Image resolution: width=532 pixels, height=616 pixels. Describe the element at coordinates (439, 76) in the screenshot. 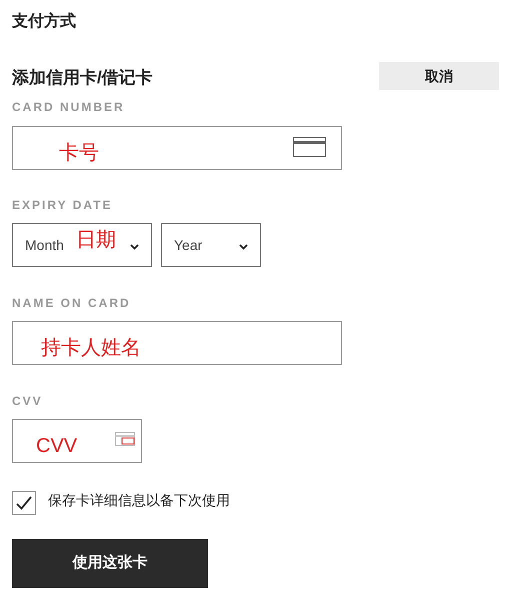

I see `cancel-button: 取消` at that location.